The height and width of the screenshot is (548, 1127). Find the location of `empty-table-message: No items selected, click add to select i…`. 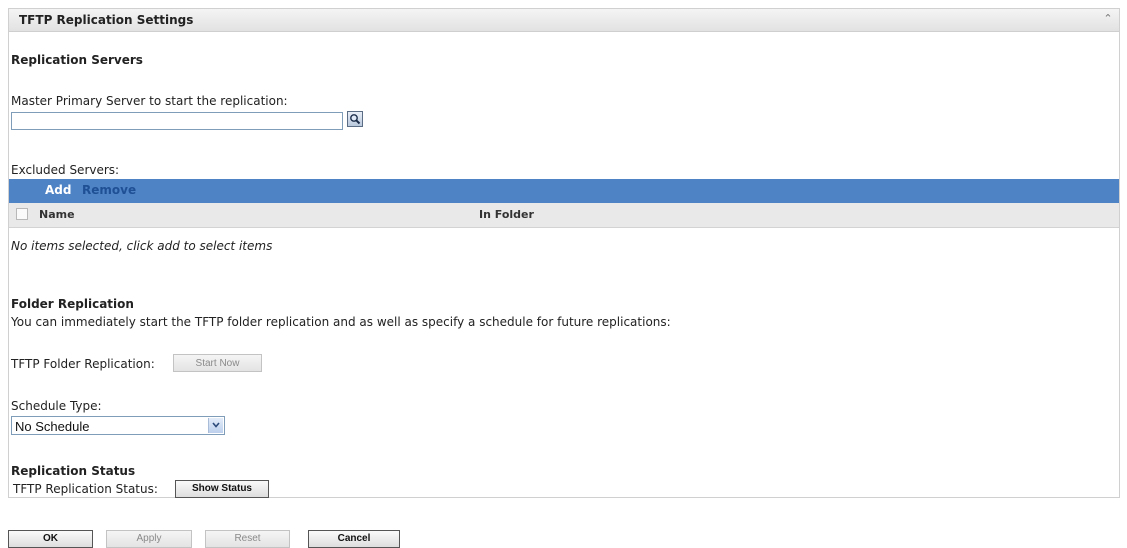

empty-table-message: No items selected, click add to select i… is located at coordinates (142, 246).